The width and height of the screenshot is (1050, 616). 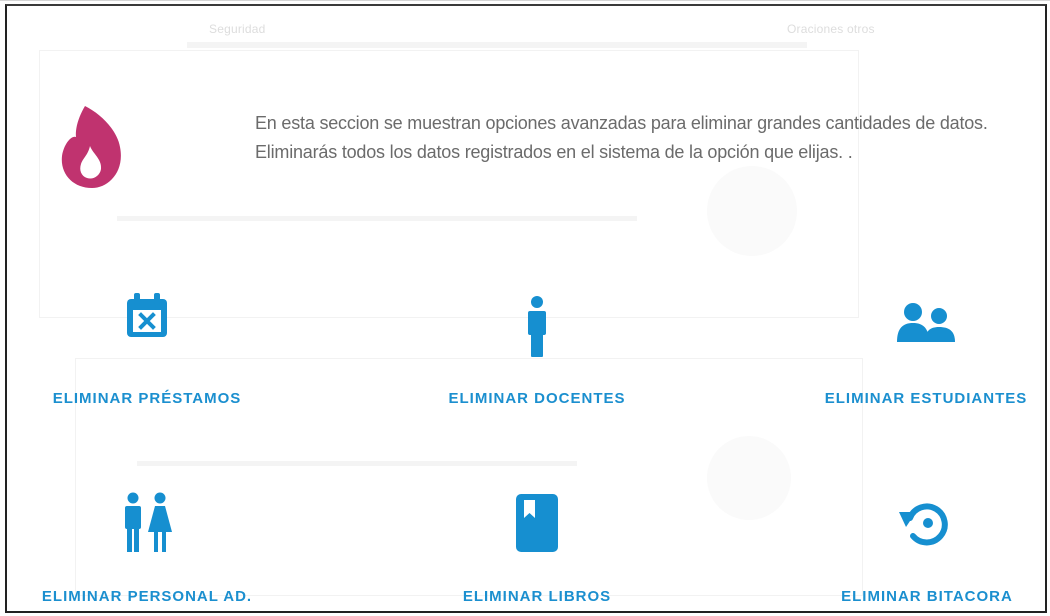 What do you see at coordinates (926, 322) in the screenshot?
I see `group-icon` at bounding box center [926, 322].